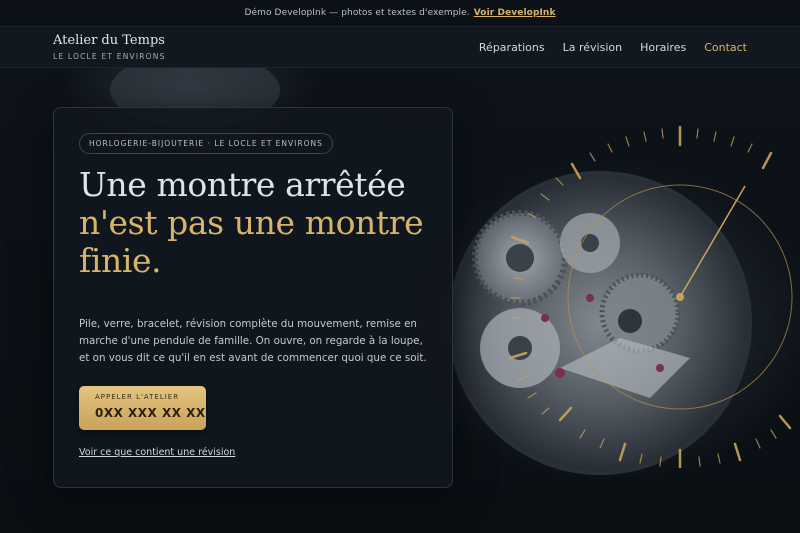  Describe the element at coordinates (109, 56) in the screenshot. I see `brand-tagline: LE LOCLE ET ENVIRONS` at that location.